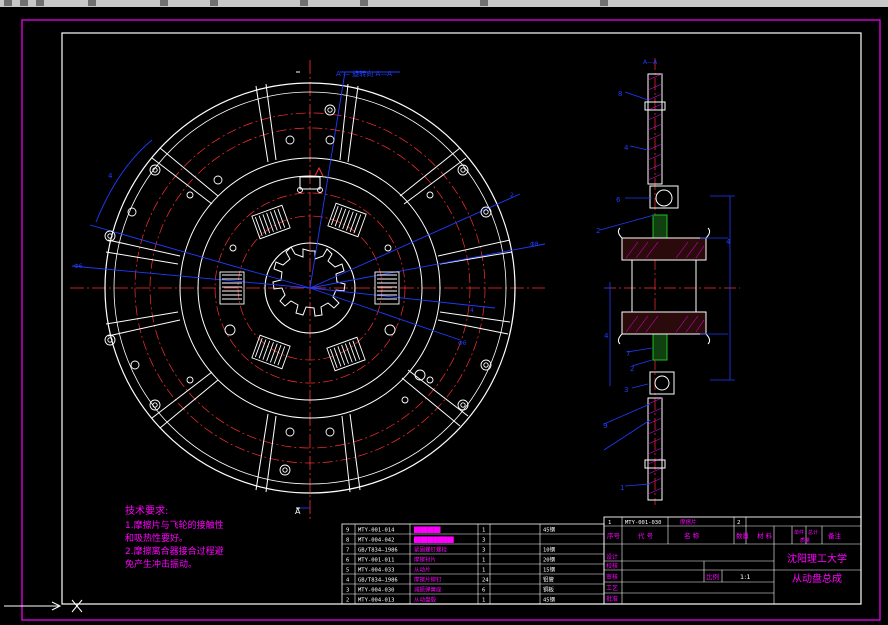 The image size is (888, 625). Describe the element at coordinates (428, 590) in the screenshot. I see `bom-cell-name: 减振弹簧座` at that location.